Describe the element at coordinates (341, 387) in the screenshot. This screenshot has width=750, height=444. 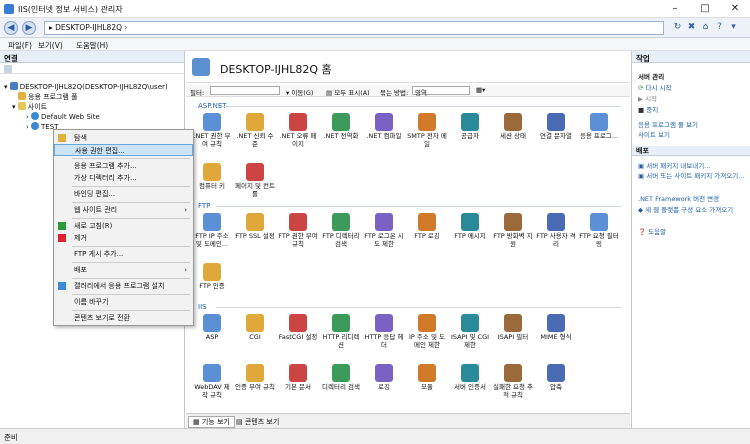
I see `feature-label: 디렉터리 검색` at that location.